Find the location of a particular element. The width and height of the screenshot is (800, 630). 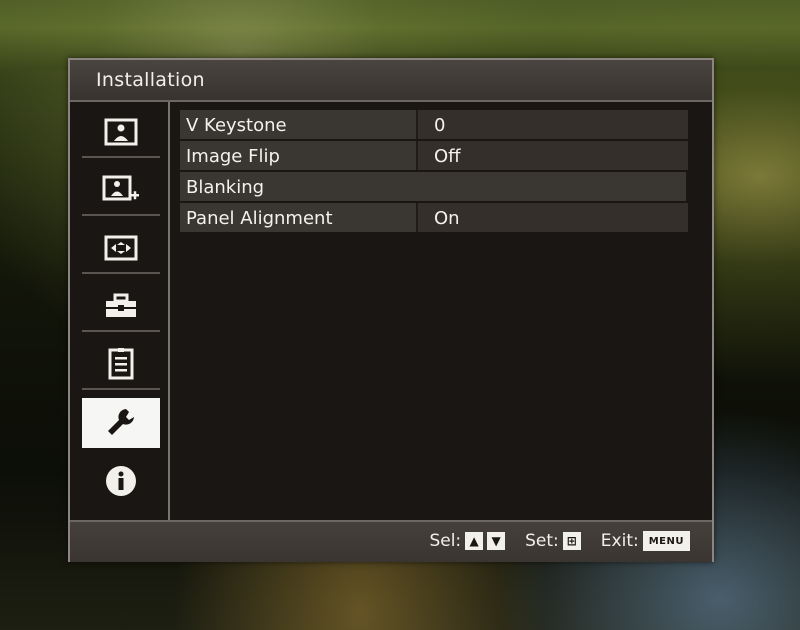

setting-label: Image Flip is located at coordinates (233, 156).